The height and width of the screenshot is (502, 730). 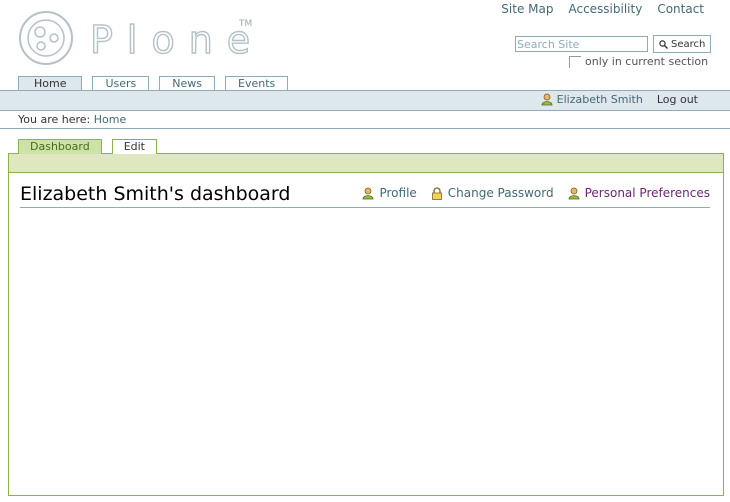 I want to click on content-header-band, so click(x=366, y=163).